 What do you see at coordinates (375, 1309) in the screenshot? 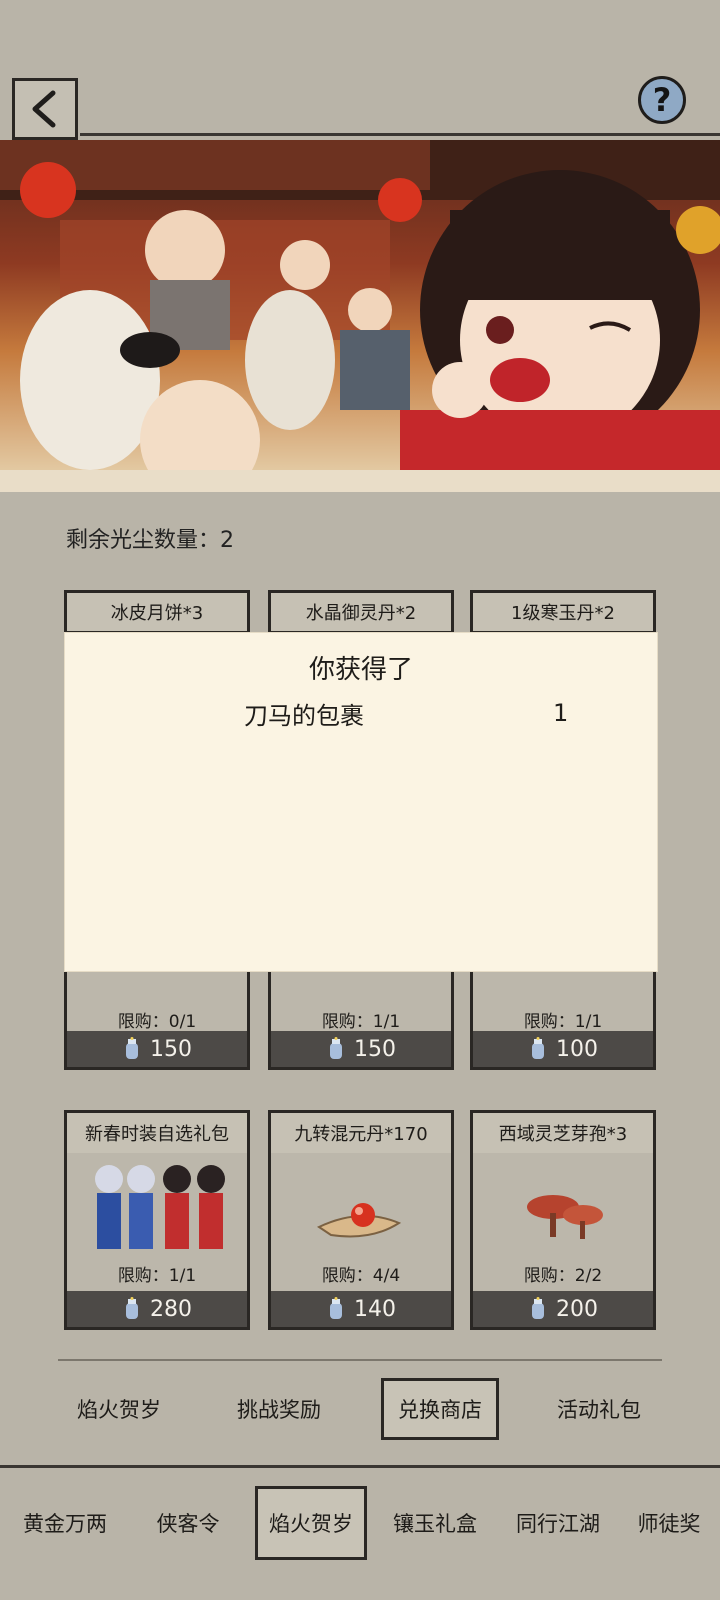
I see `card-price: 140` at bounding box center [375, 1309].